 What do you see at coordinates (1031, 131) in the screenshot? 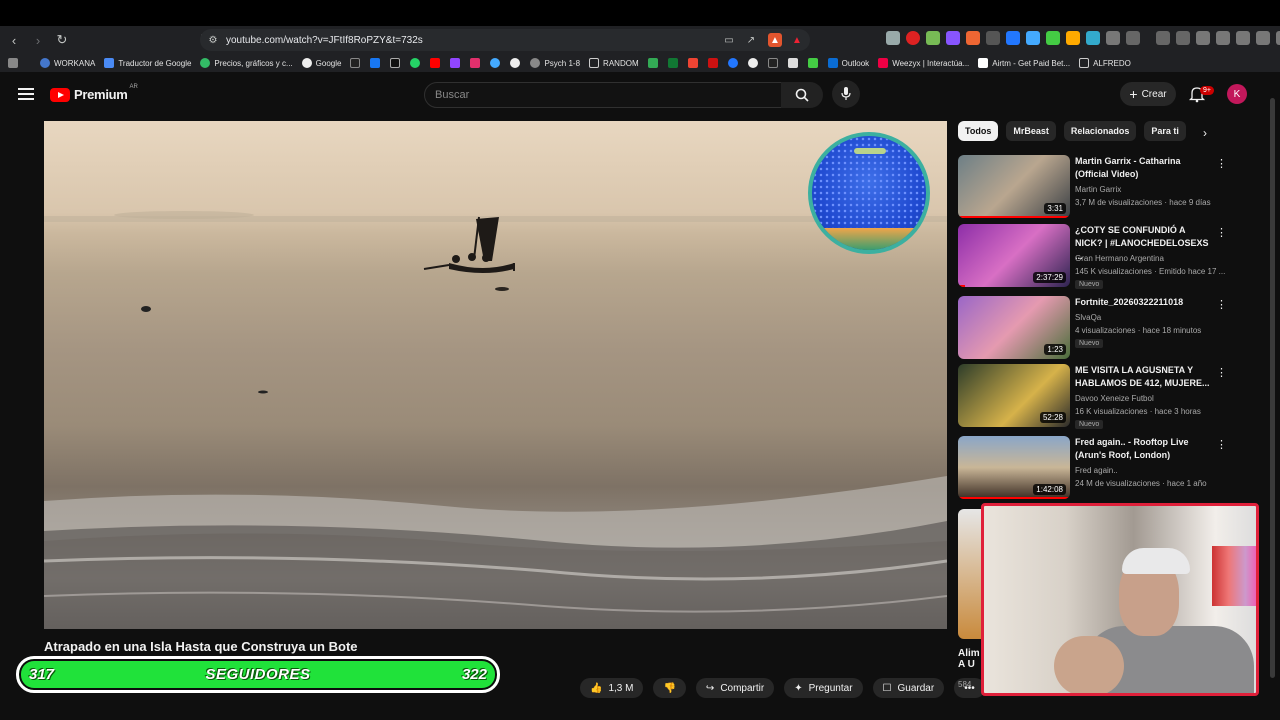
I see `chip-mrbeast: MrBeast` at bounding box center [1031, 131].